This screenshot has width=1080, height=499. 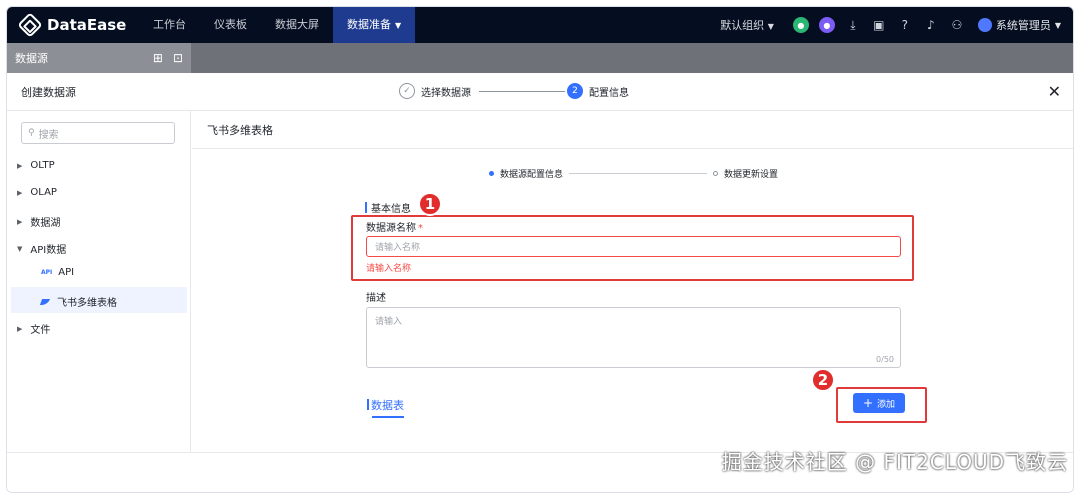 What do you see at coordinates (826, 25) in the screenshot?
I see `copilot-icon: ●` at bounding box center [826, 25].